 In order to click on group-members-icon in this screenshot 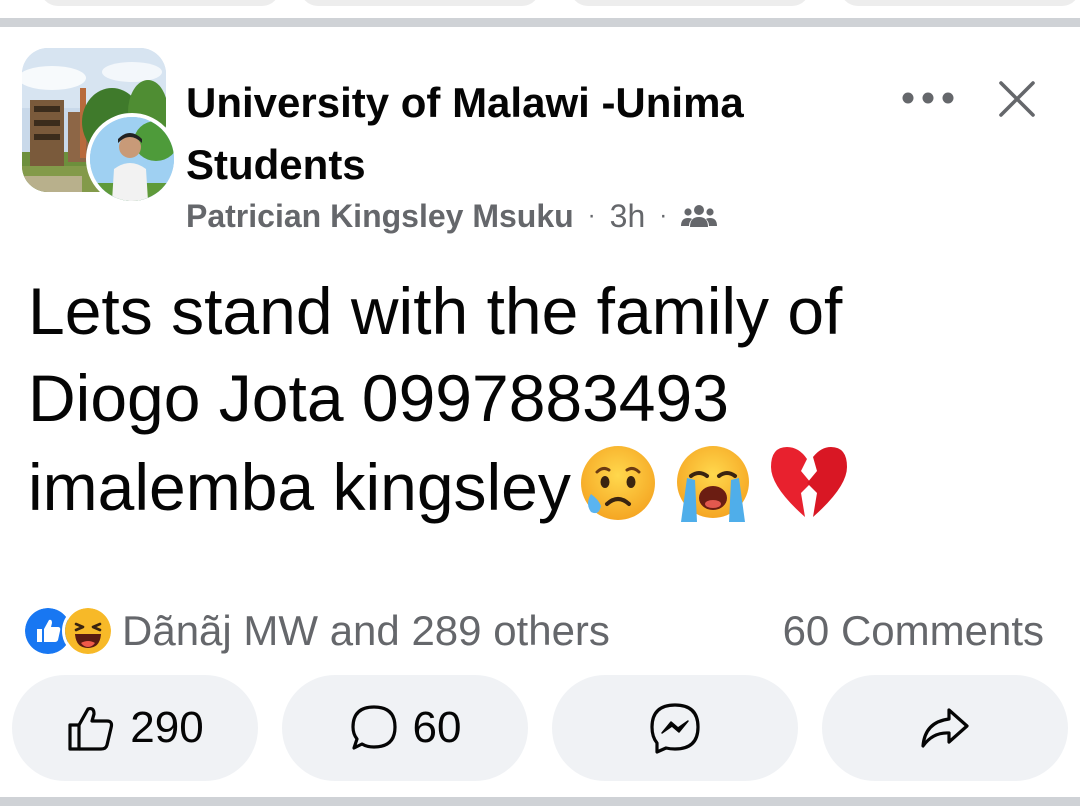, I will do `click(699, 216)`.